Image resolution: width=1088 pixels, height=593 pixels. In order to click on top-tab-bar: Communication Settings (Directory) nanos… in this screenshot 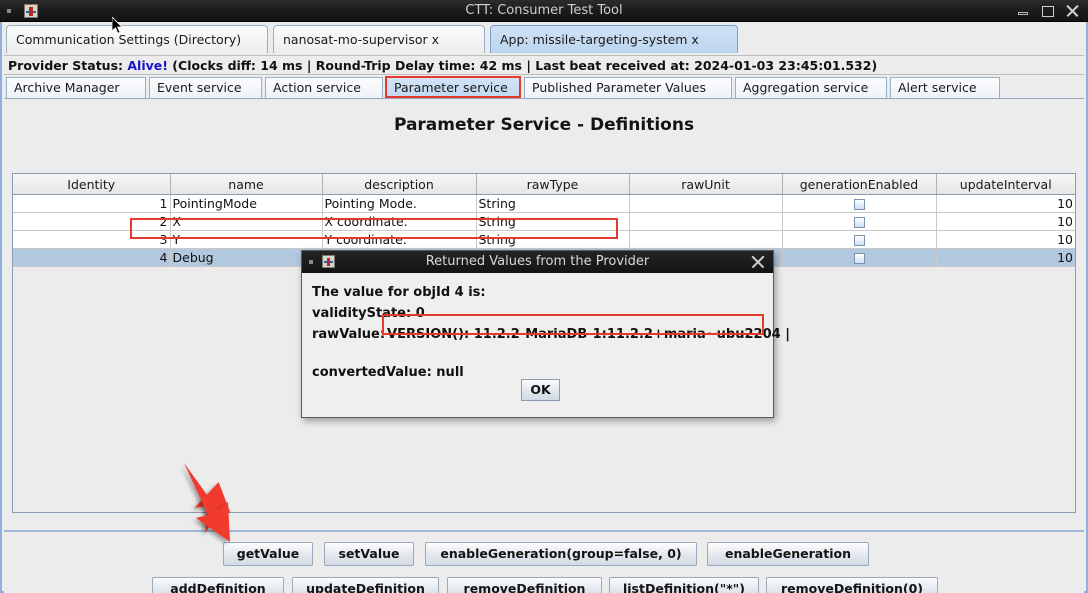, I will do `click(544, 38)`.